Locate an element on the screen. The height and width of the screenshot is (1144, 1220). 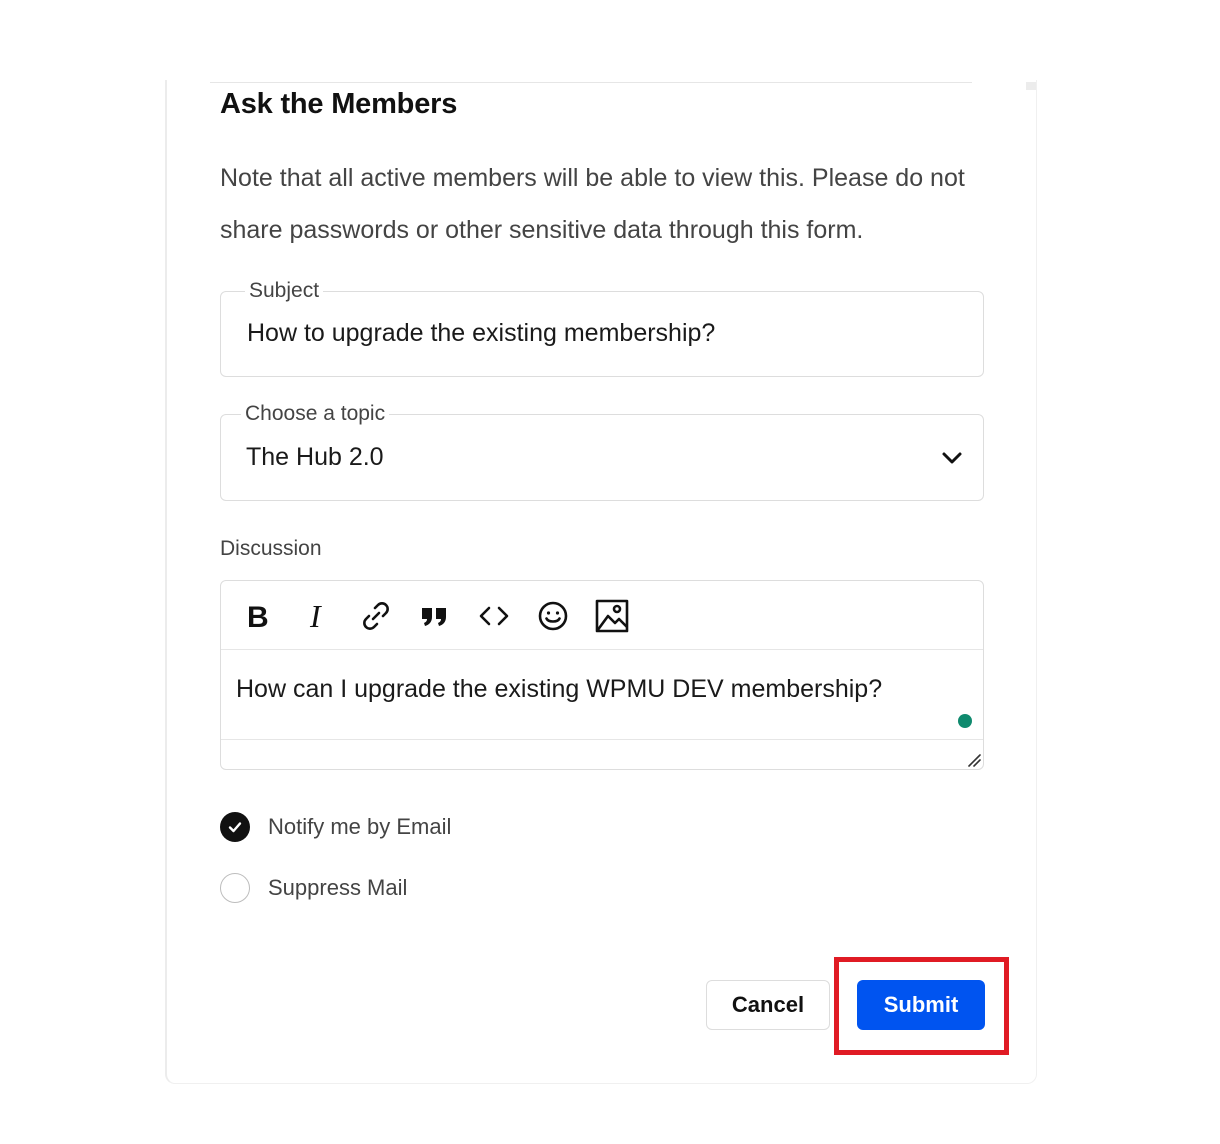
topic-selected-value: The Hub 2.0 is located at coordinates (315, 457).